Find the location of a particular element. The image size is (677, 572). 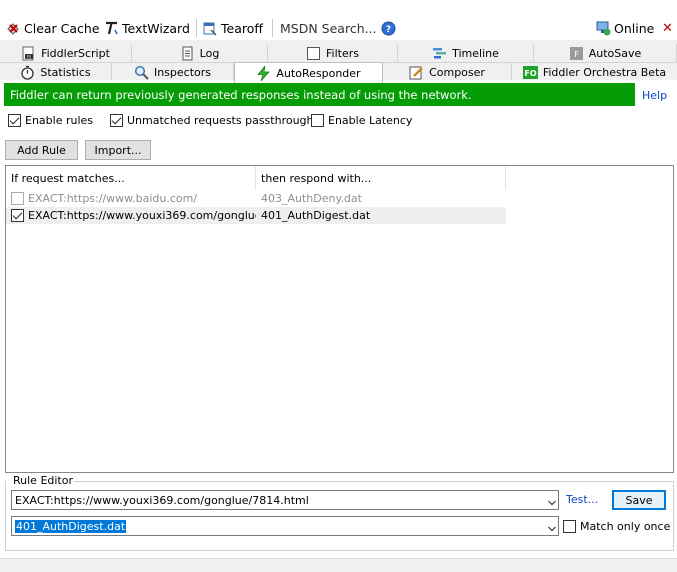

svg-text: JS is located at coordinates (28, 57).